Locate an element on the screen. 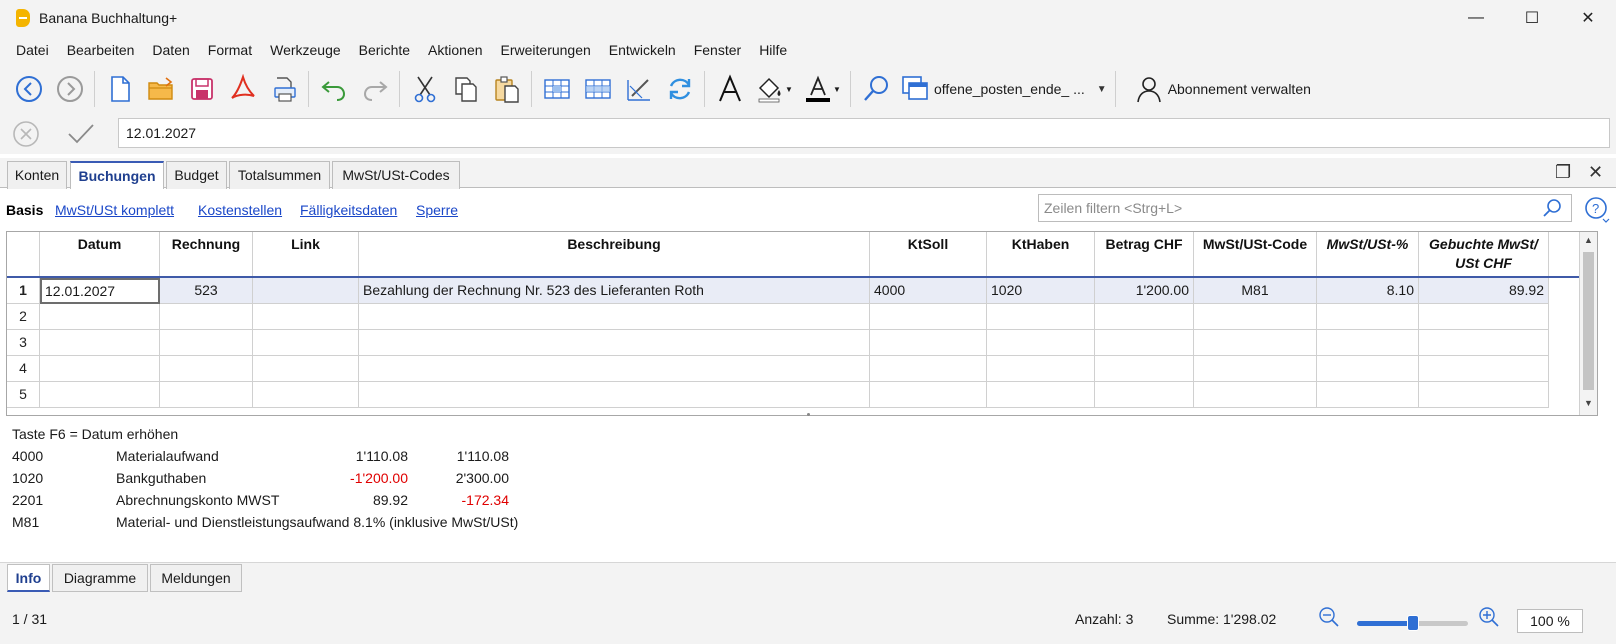 This screenshot has height=644, width=1616. cell-editor-input: 12.01.2027 is located at coordinates (864, 133).